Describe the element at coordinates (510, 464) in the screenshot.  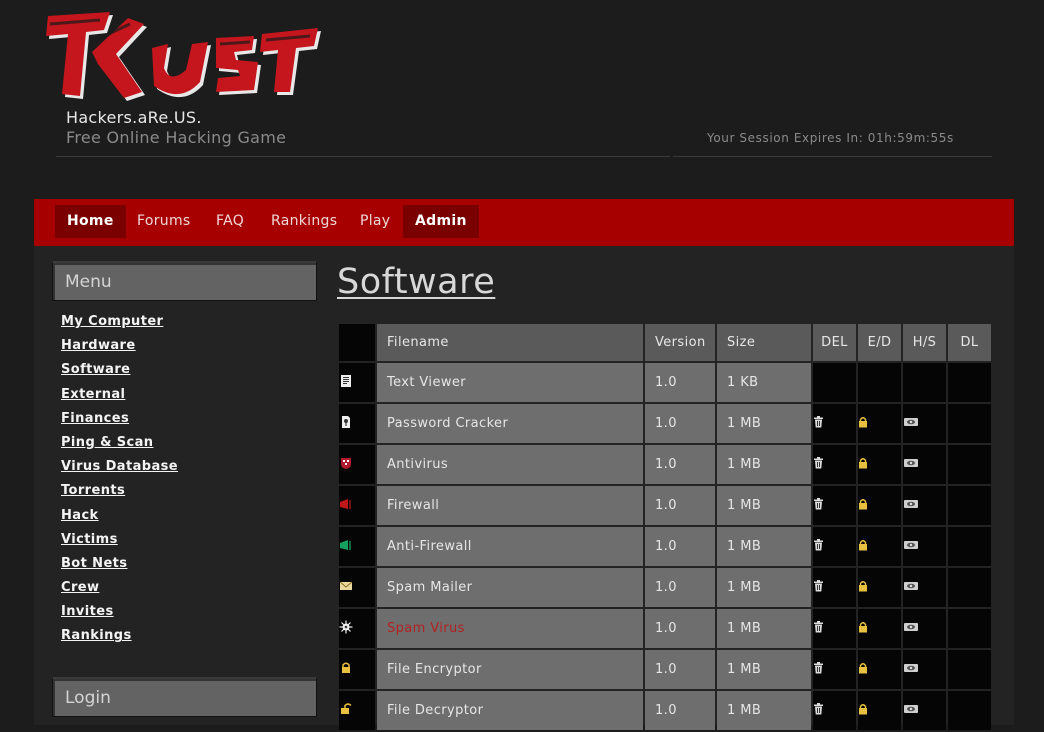
I see `filename-cell: Antivirus` at that location.